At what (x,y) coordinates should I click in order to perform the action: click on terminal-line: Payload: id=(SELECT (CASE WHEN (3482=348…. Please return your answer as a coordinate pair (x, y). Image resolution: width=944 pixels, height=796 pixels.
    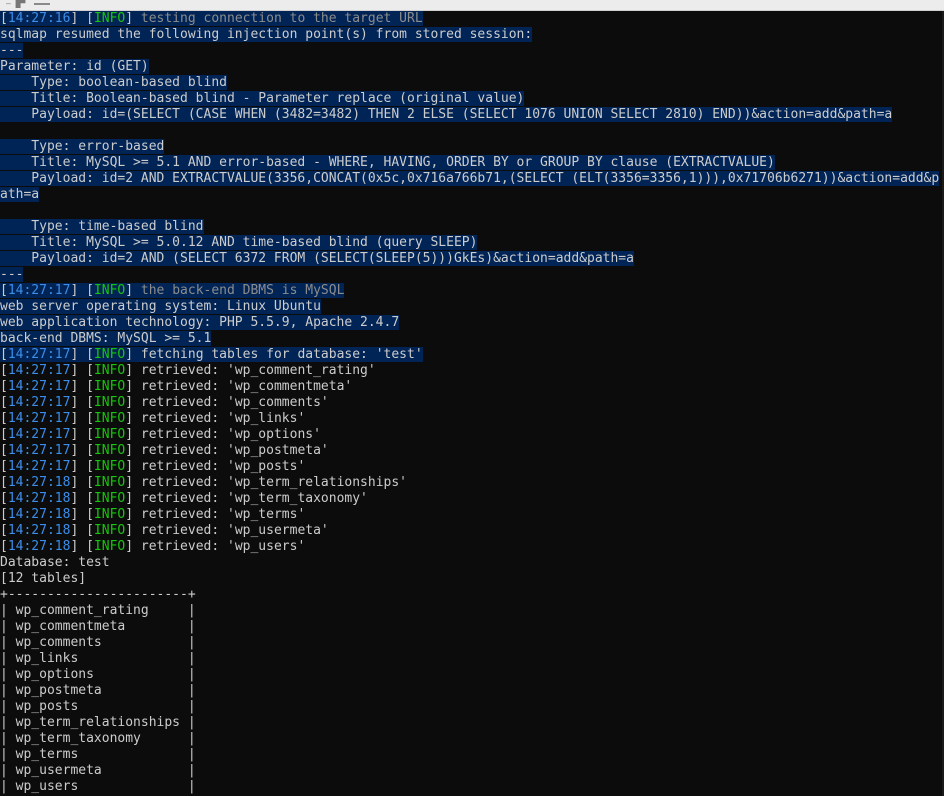
    Looking at the image, I should click on (472, 115).